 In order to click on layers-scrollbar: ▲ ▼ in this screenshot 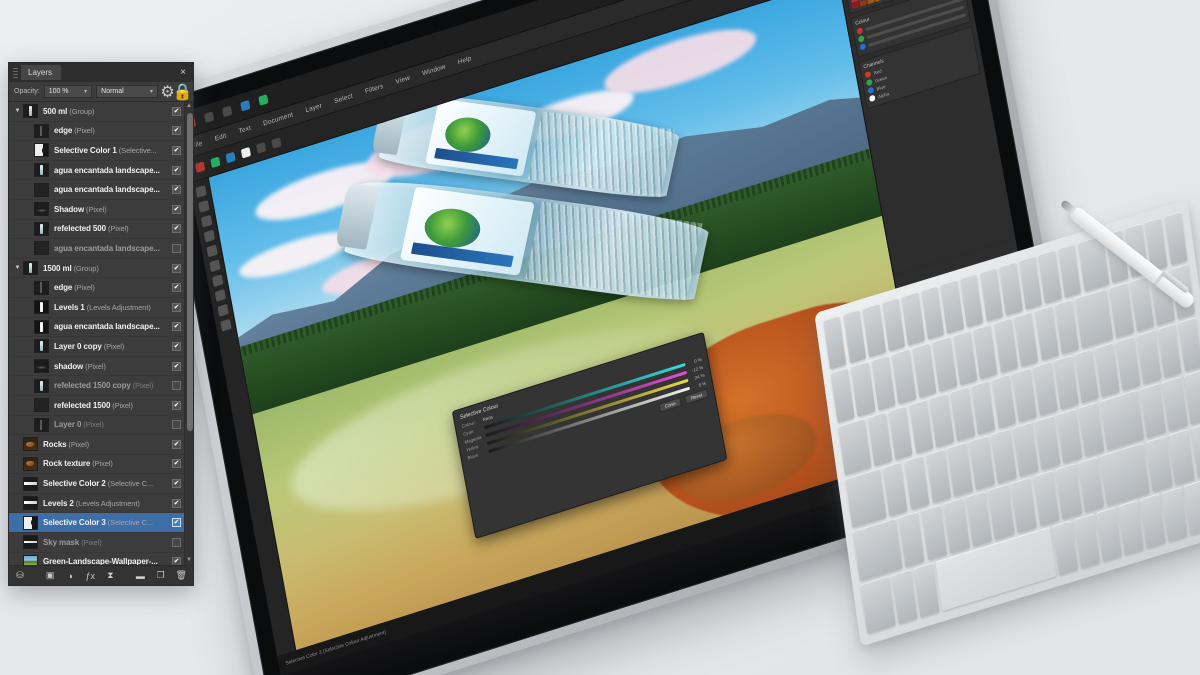, I will do `click(188, 333)`.